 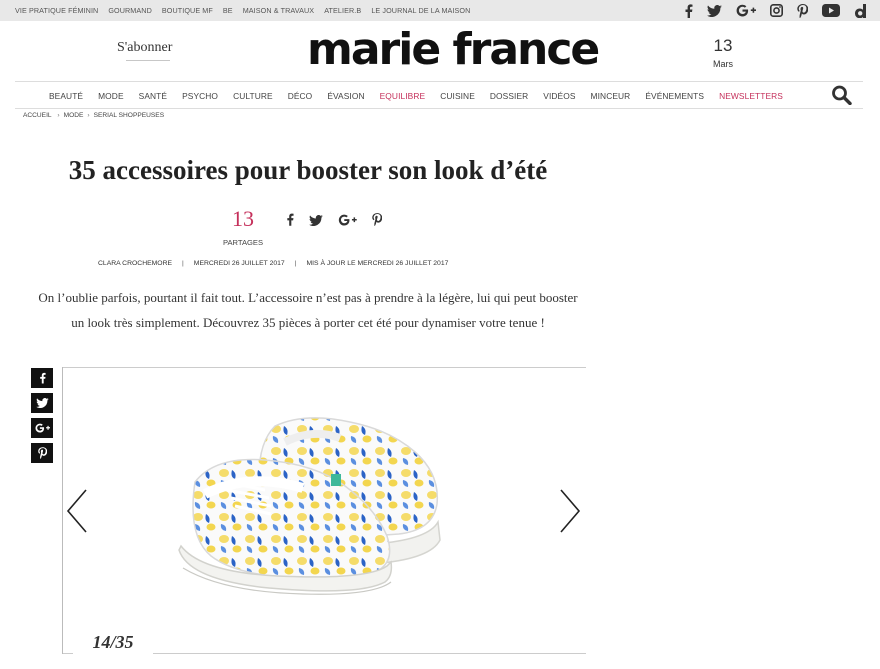 I want to click on dailymotion-icon, so click(x=860, y=10).